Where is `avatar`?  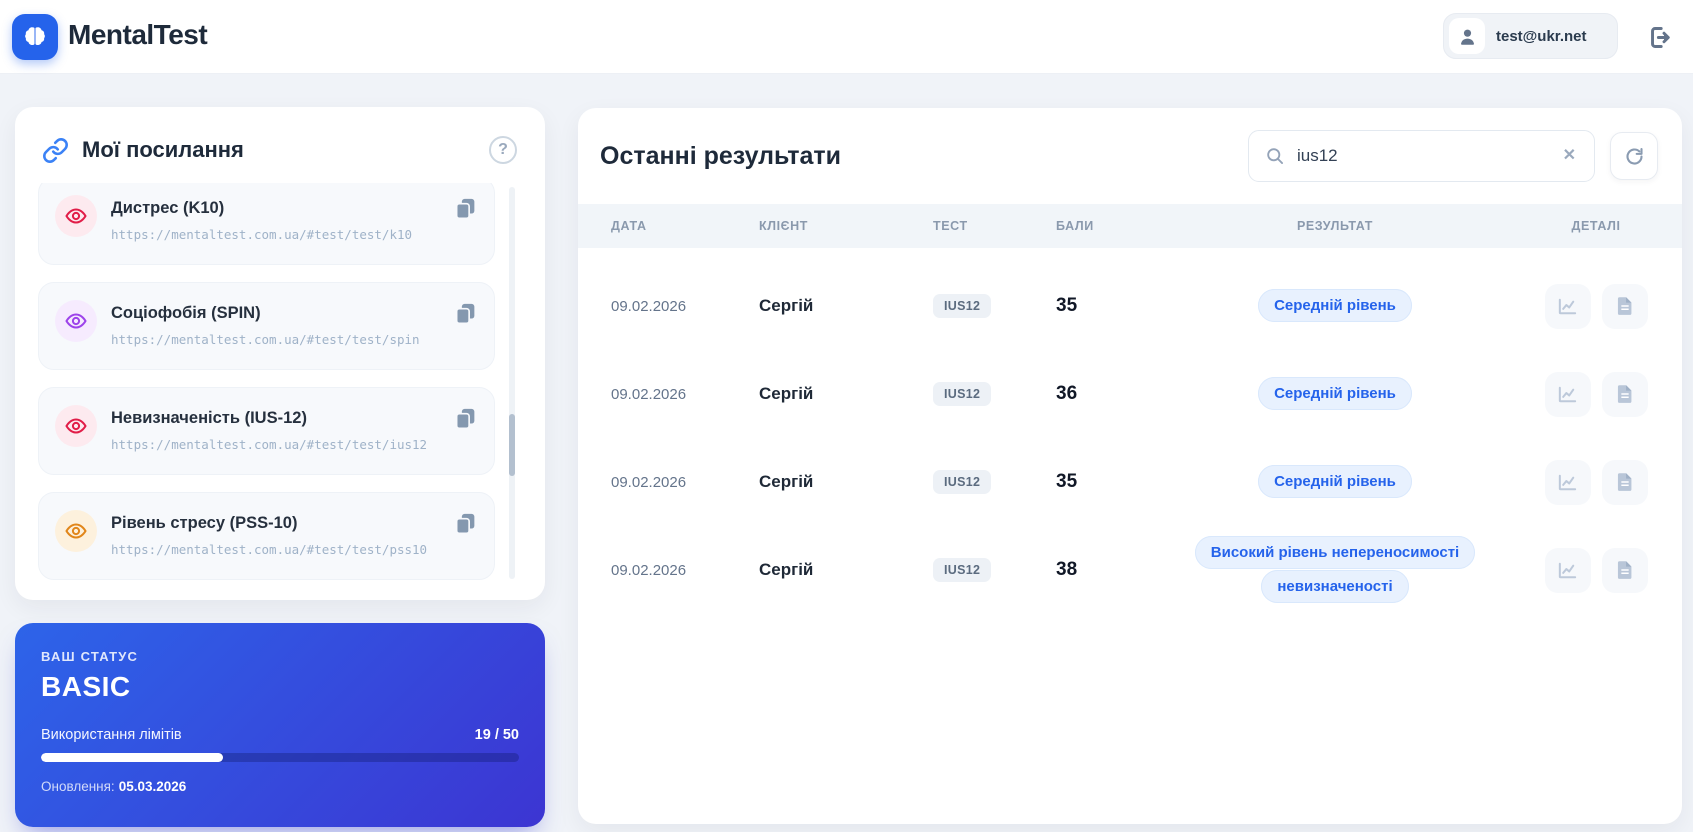 avatar is located at coordinates (1467, 36).